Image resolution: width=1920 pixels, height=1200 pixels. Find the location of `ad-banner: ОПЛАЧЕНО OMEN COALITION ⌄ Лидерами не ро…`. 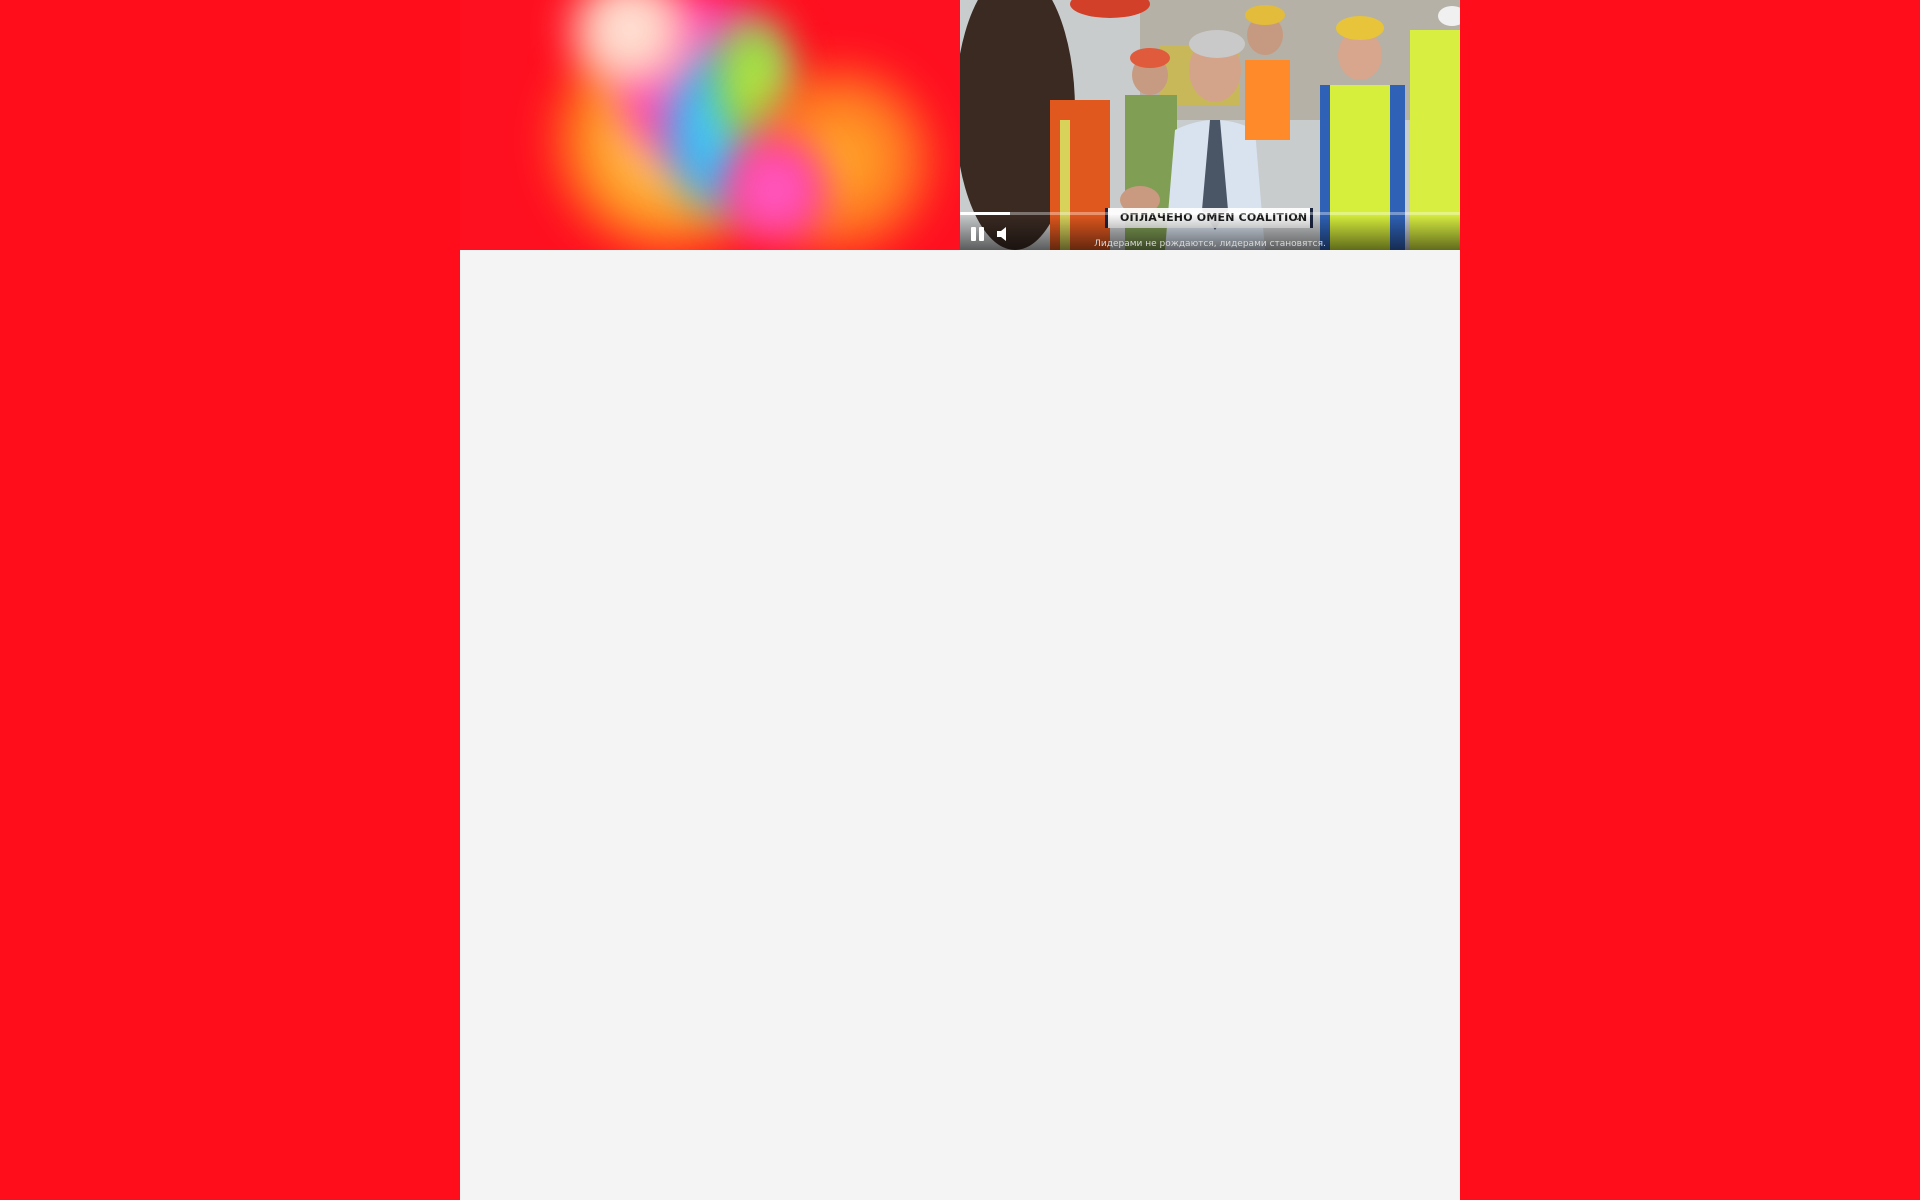

ad-banner: ОПЛАЧЕНО OMEN COALITION ⌄ Лидерами не ро… is located at coordinates (960, 125).